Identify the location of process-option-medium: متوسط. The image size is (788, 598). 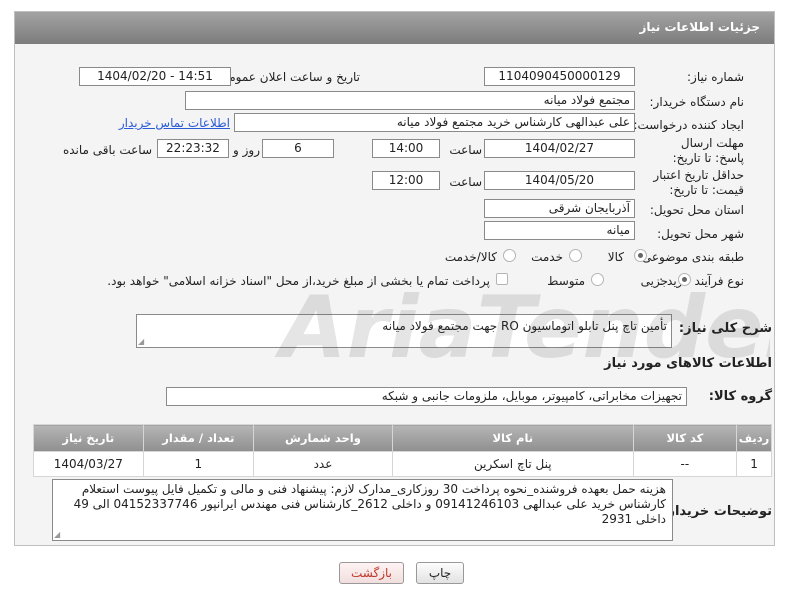
(566, 281).